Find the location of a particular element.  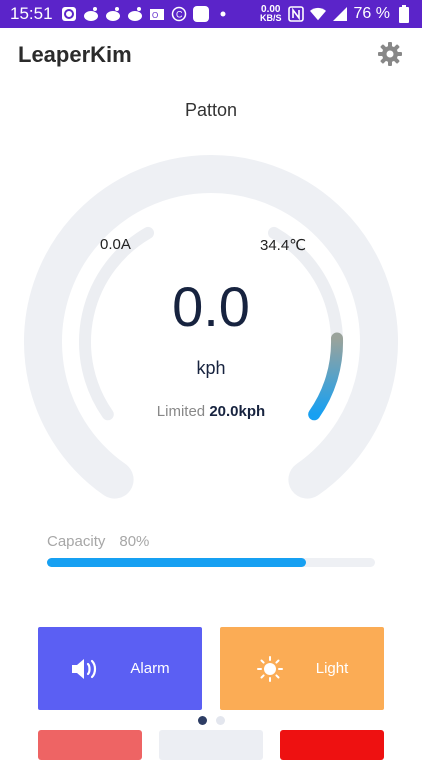

speed-limit: Limited 20.0kph is located at coordinates (211, 411).